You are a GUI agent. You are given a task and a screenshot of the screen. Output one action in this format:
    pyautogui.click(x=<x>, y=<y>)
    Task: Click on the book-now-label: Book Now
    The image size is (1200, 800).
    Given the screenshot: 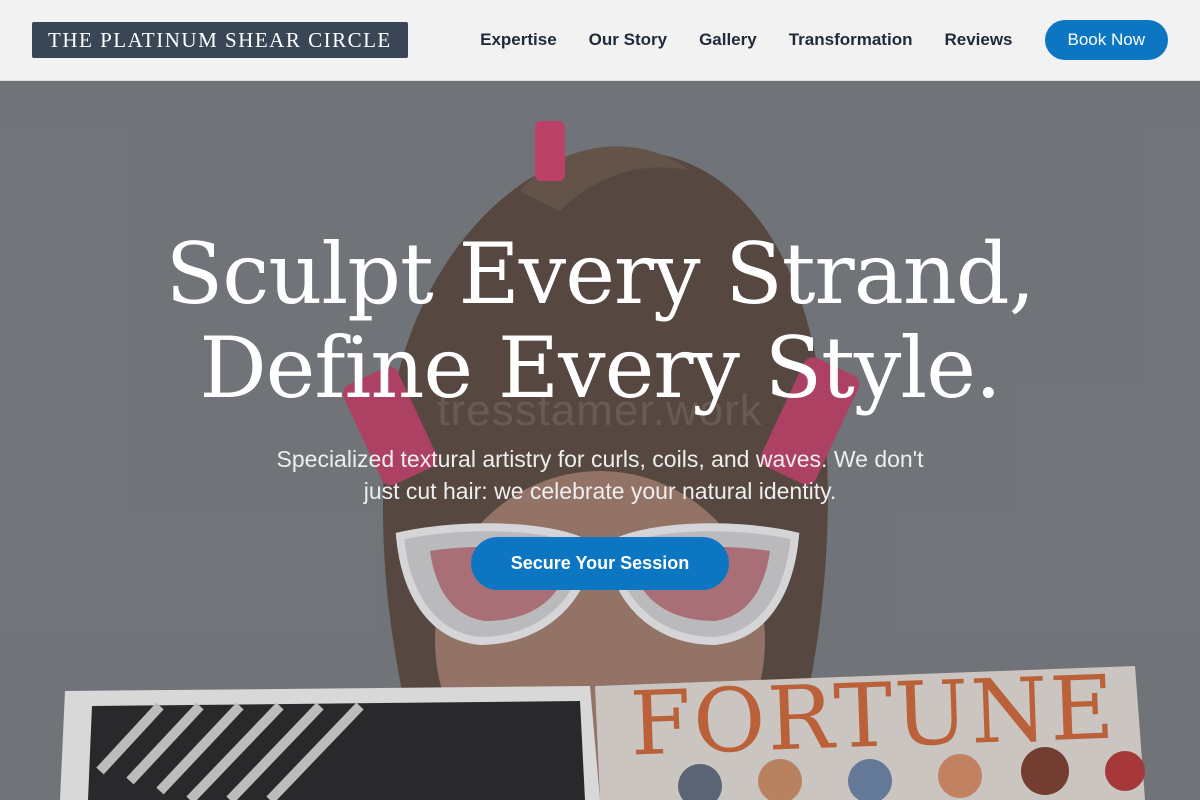 What is the action you would take?
    pyautogui.click(x=1106, y=39)
    